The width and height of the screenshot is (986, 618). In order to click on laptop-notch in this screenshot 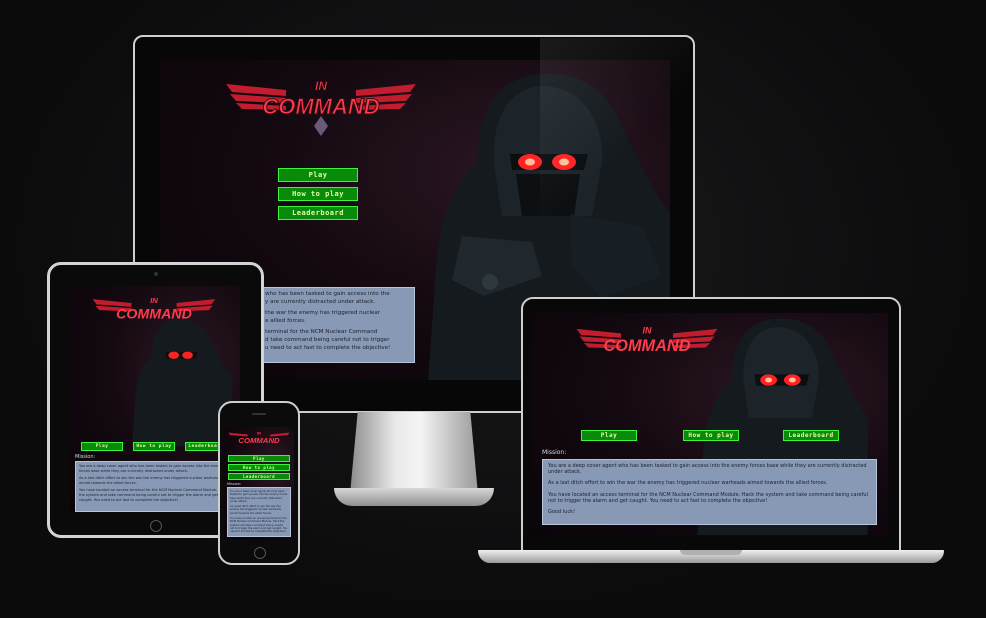, I will do `click(711, 552)`.